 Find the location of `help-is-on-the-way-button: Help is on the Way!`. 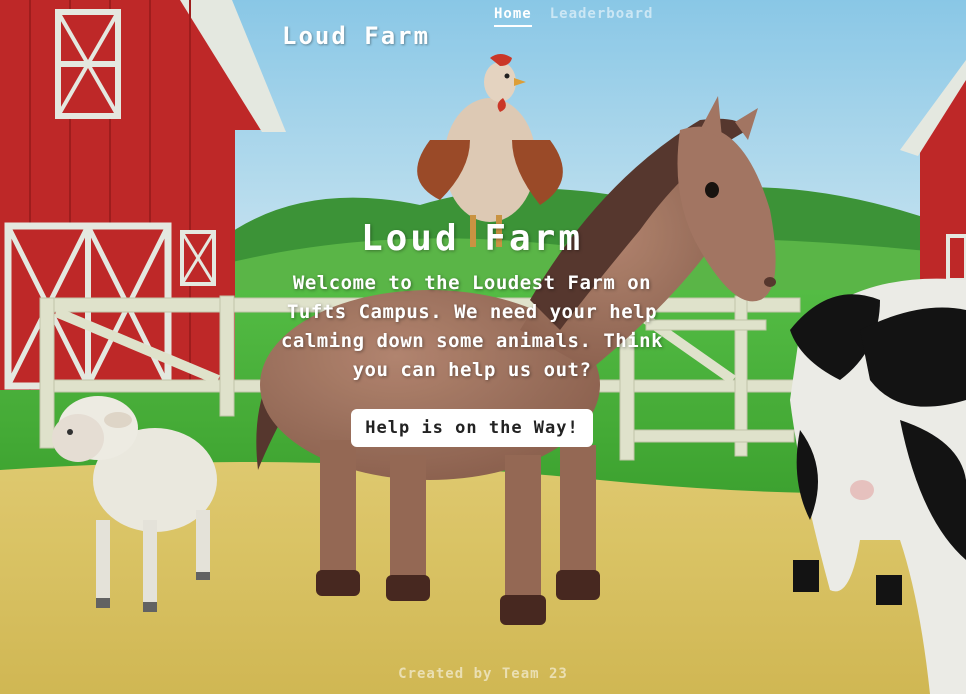

help-is-on-the-way-button: Help is on the Way! is located at coordinates (472, 428).